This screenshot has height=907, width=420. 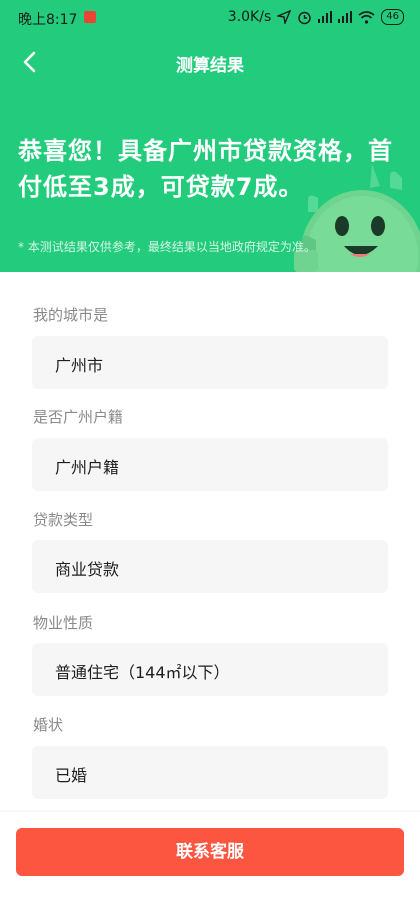 I want to click on field-label-marital-status: 婚状, so click(x=48, y=725).